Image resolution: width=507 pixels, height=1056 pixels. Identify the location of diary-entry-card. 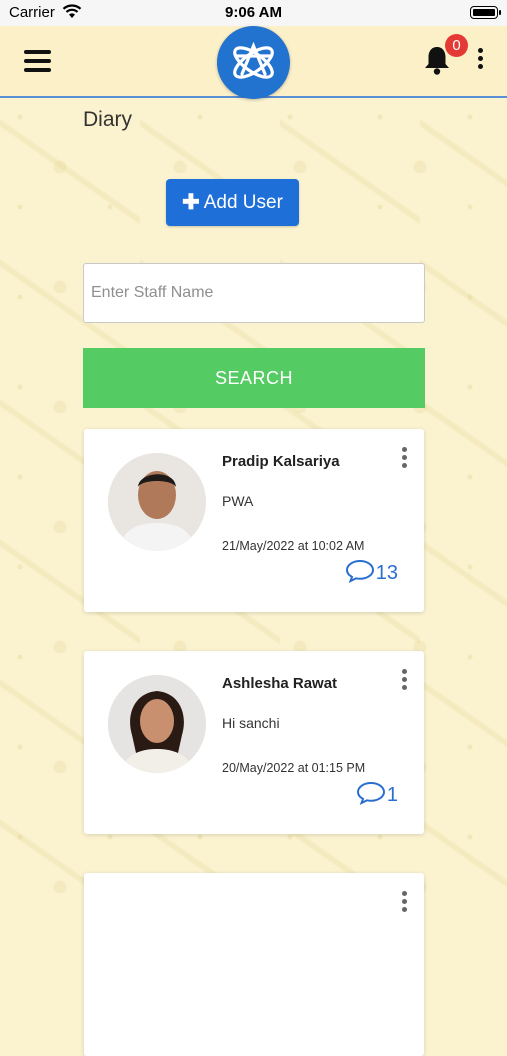
(254, 964).